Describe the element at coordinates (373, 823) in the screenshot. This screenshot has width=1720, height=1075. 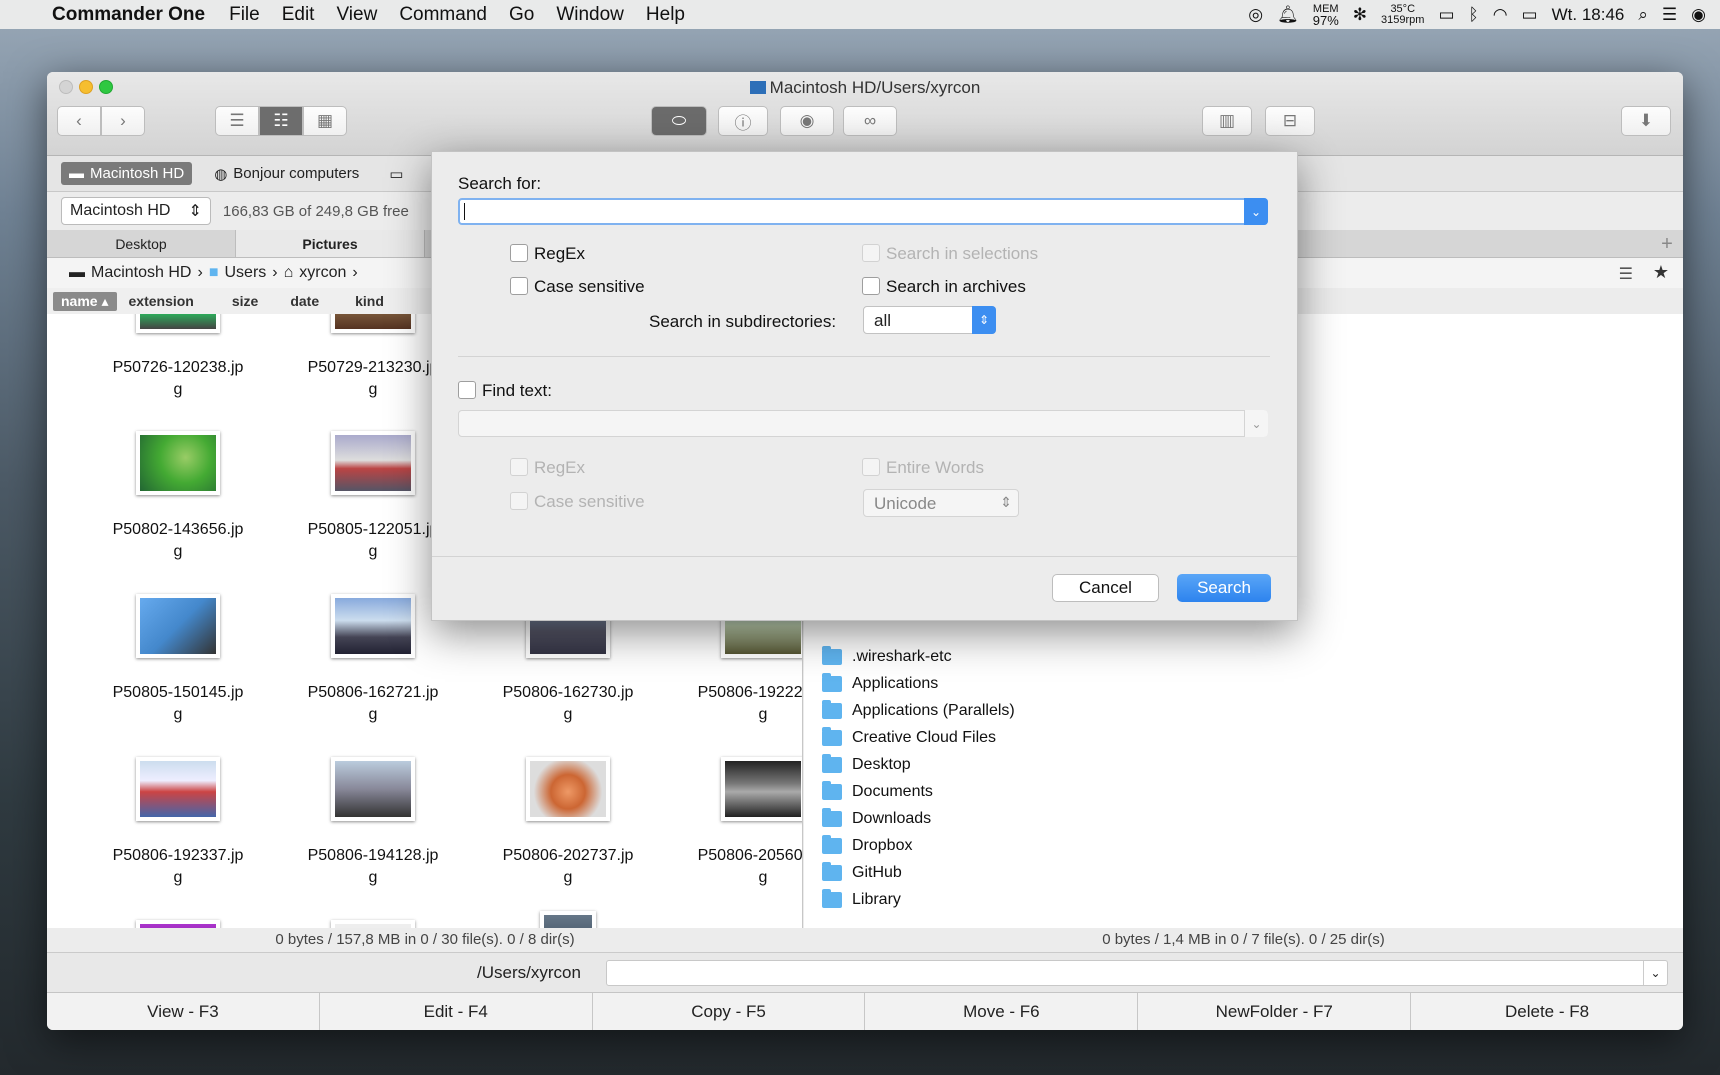
I see `file-thumbnail: P50806-194128.jp g` at that location.